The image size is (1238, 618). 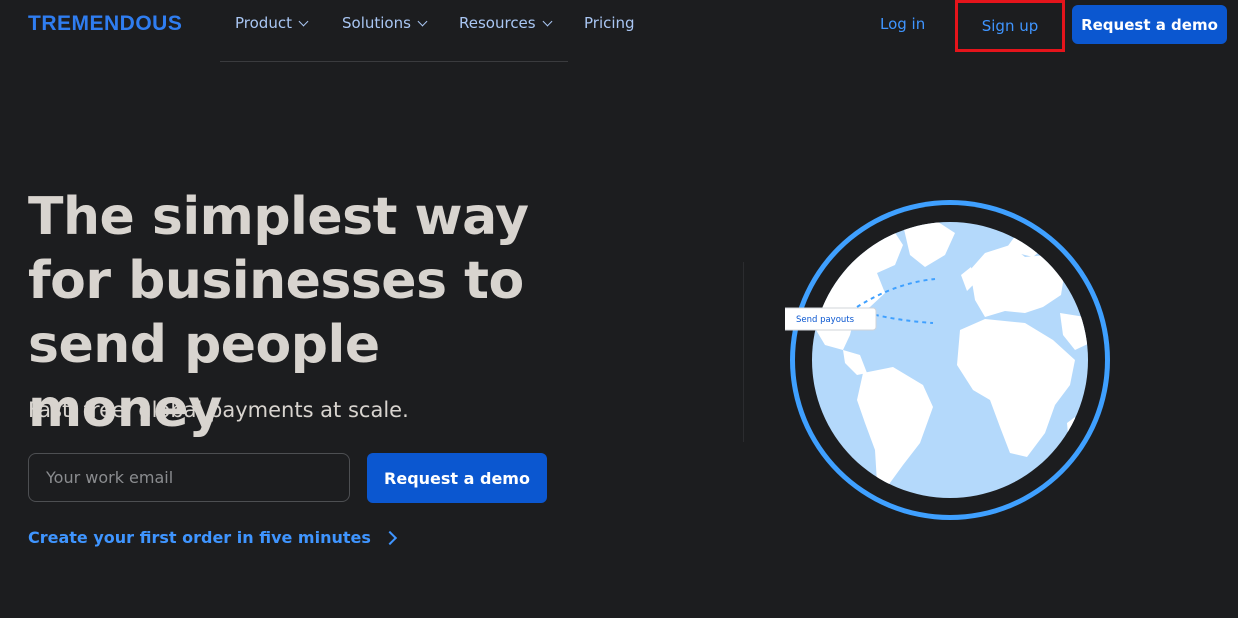 I want to click on create-order-label: Create your first order in five minutes, so click(x=199, y=537).